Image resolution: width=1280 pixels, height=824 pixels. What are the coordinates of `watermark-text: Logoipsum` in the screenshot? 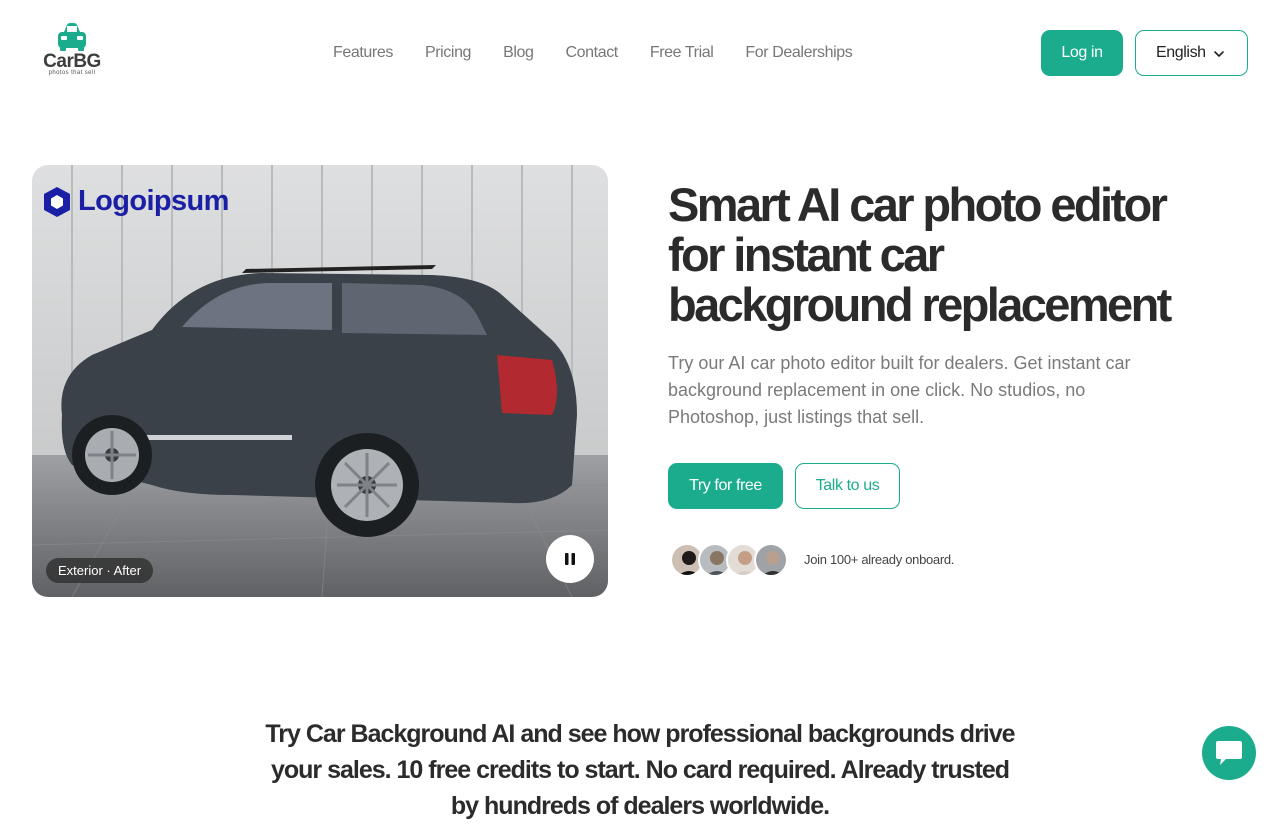 It's located at (153, 201).